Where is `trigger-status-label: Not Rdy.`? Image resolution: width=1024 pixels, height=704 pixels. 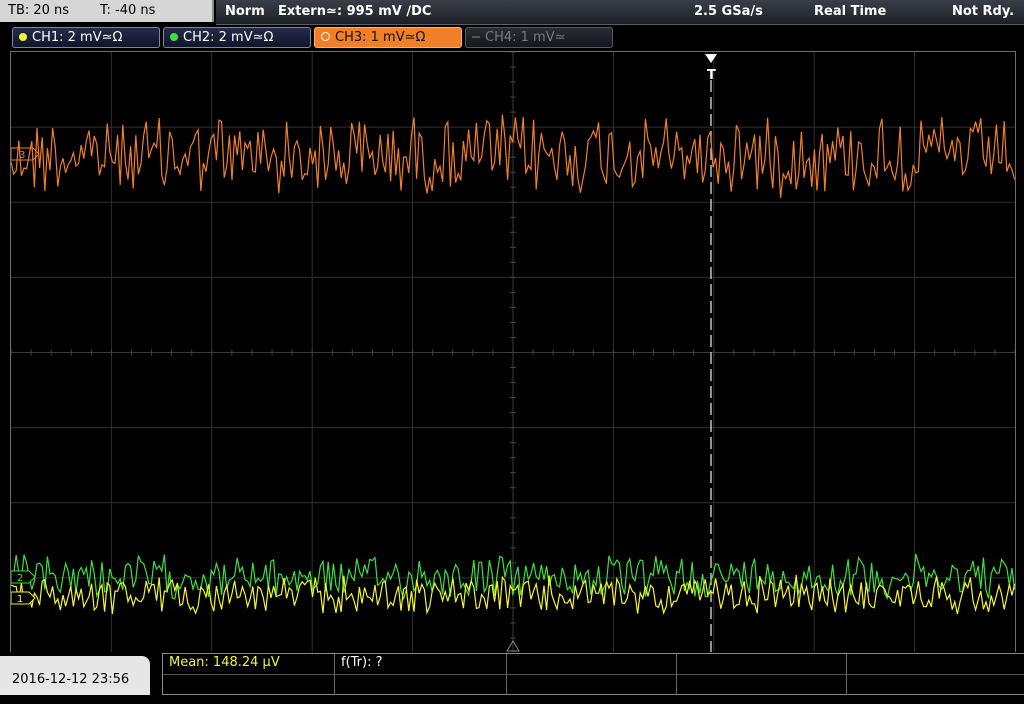 trigger-status-label: Not Rdy. is located at coordinates (983, 11).